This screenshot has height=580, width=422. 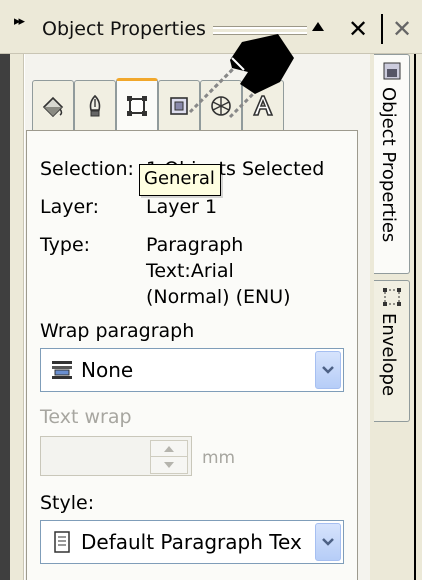 I want to click on wrap-paragraph-value: None, so click(x=107, y=370).